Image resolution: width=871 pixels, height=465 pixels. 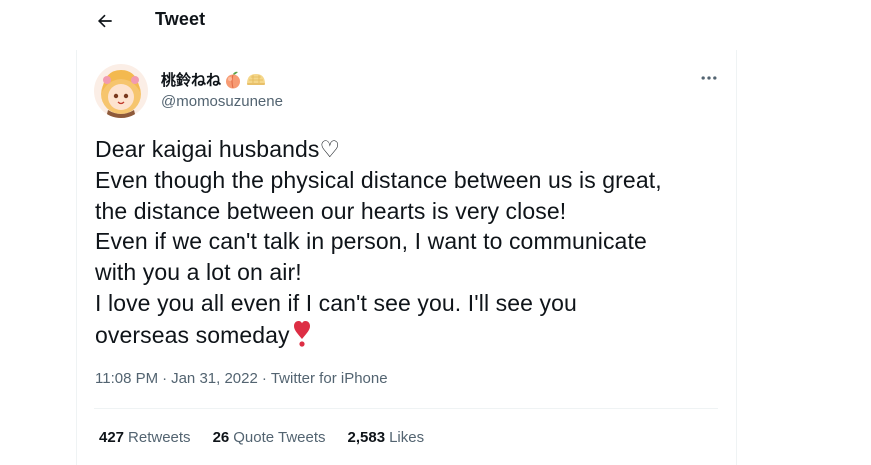 I want to click on retweets-count: 427, so click(x=112, y=437).